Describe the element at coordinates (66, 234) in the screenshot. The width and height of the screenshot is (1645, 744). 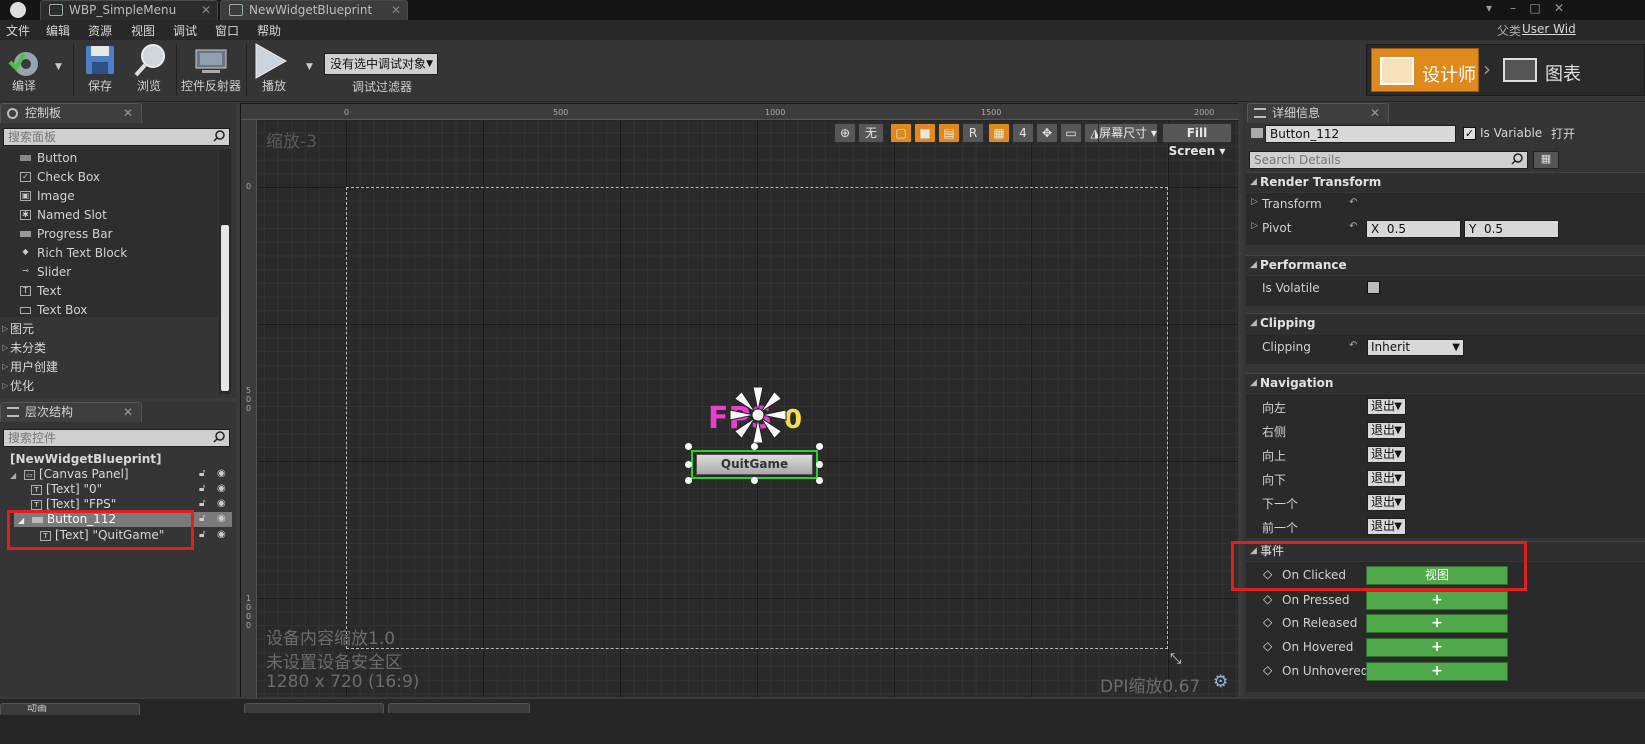
I see `palette-item-progress-bar: Progress Bar` at that location.